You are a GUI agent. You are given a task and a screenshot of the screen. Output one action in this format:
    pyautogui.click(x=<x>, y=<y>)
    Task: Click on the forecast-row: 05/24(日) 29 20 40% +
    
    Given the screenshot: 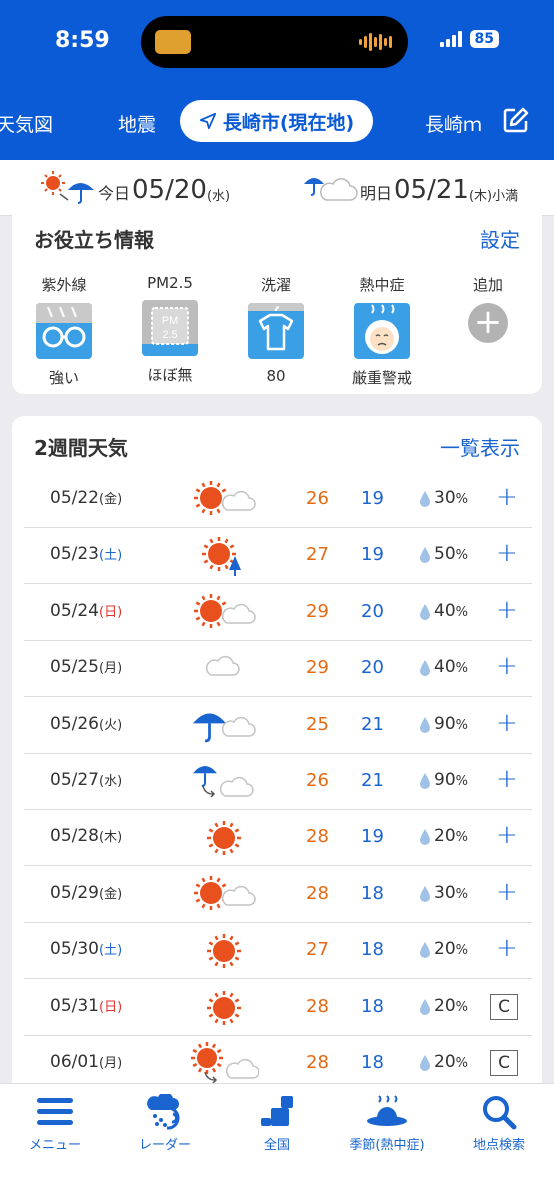 What is the action you would take?
    pyautogui.click(x=278, y=613)
    